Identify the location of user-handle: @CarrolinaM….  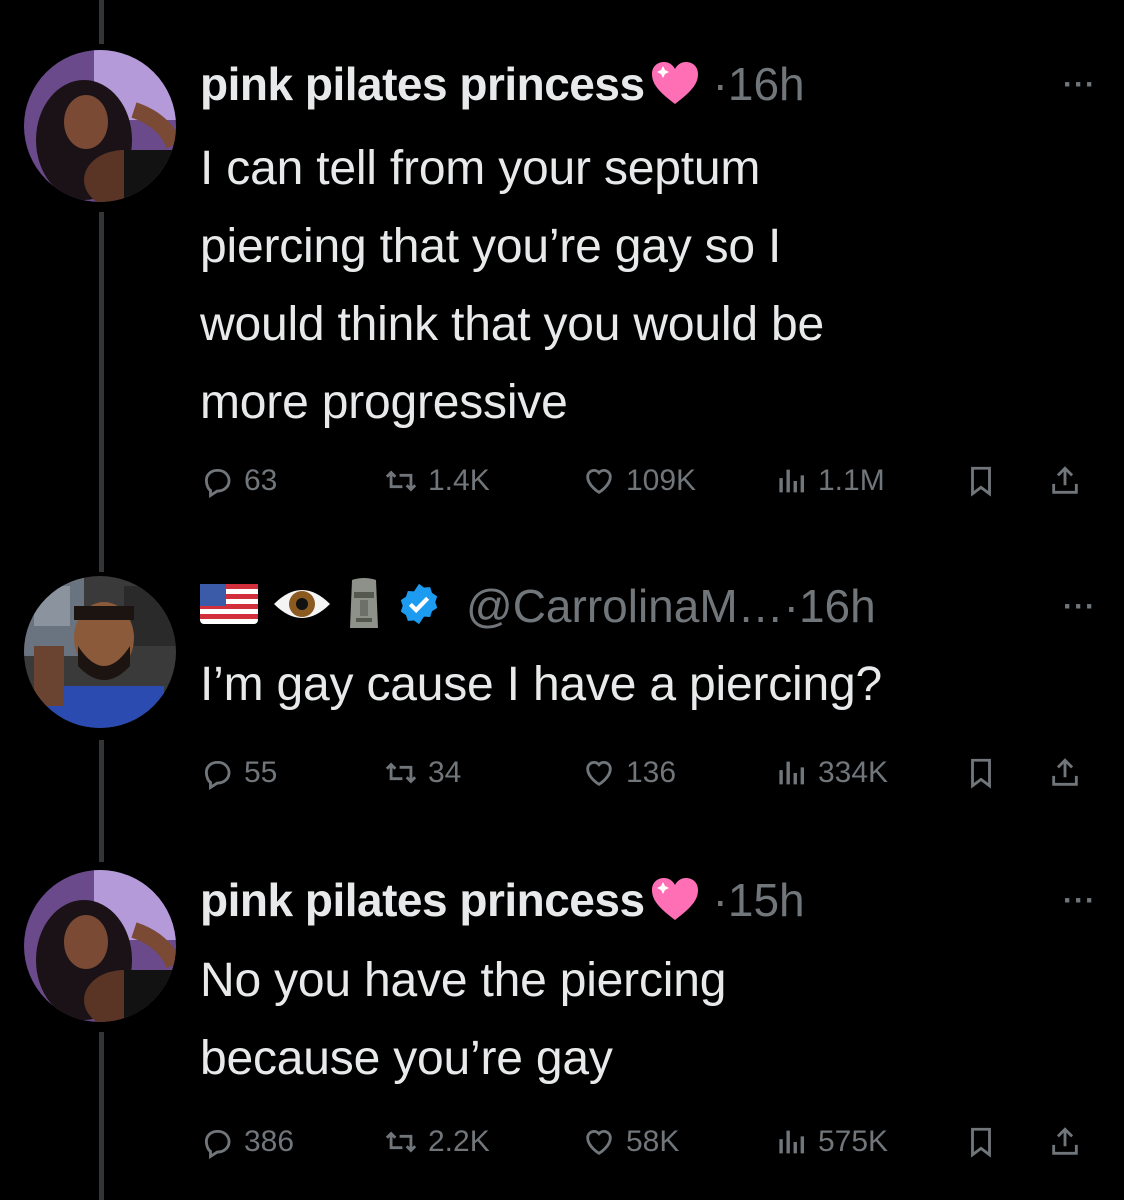
(625, 606).